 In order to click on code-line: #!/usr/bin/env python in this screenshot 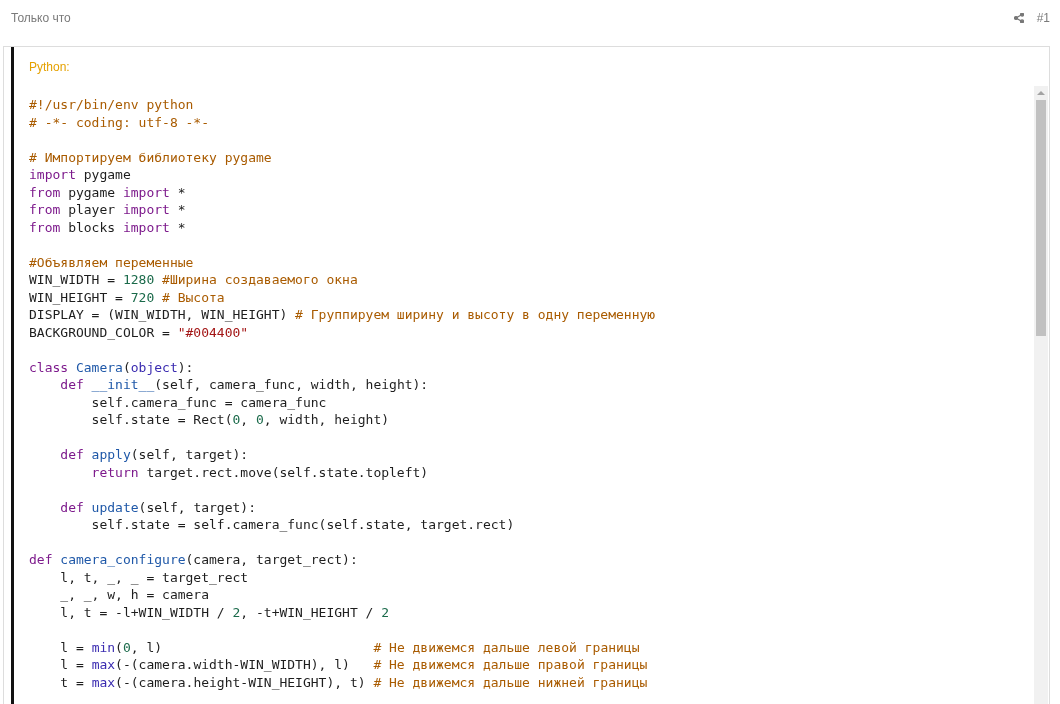, I will do `click(112, 105)`.